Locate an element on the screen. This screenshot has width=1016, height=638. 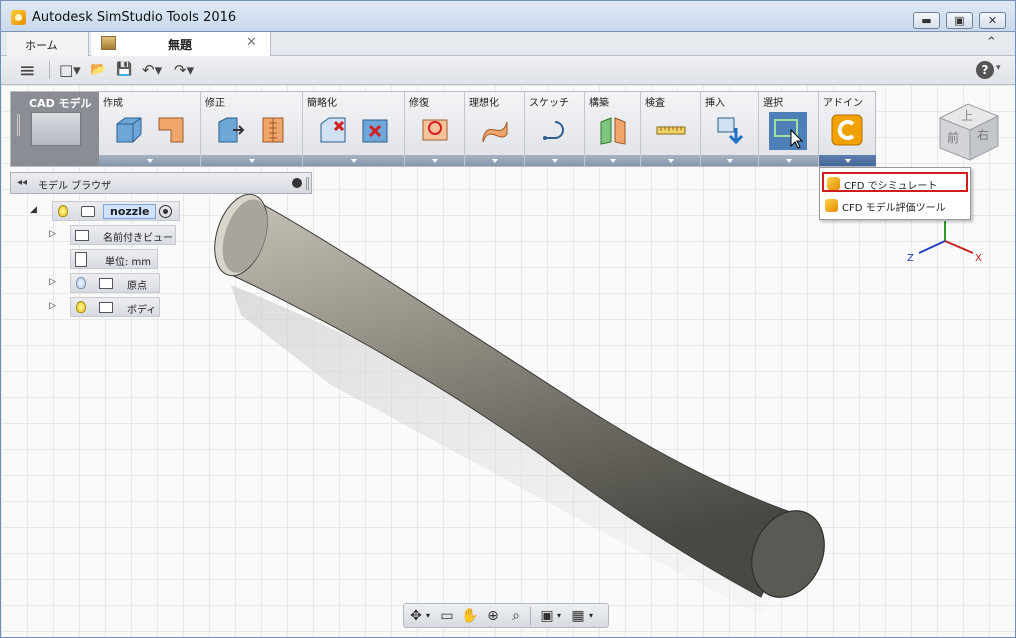
tree-node-label: ボディ is located at coordinates (142, 310).